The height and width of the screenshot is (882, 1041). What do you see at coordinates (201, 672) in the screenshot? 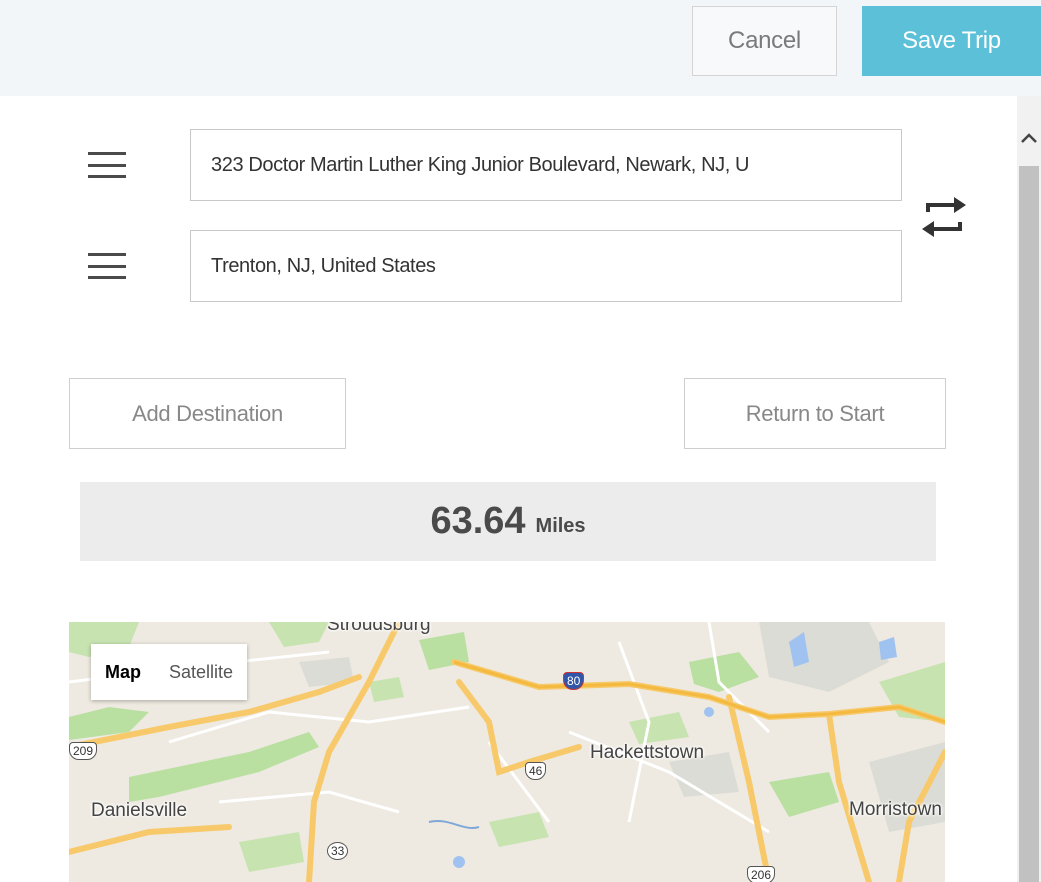
I see `map-type-satellite-button: Satellite` at bounding box center [201, 672].